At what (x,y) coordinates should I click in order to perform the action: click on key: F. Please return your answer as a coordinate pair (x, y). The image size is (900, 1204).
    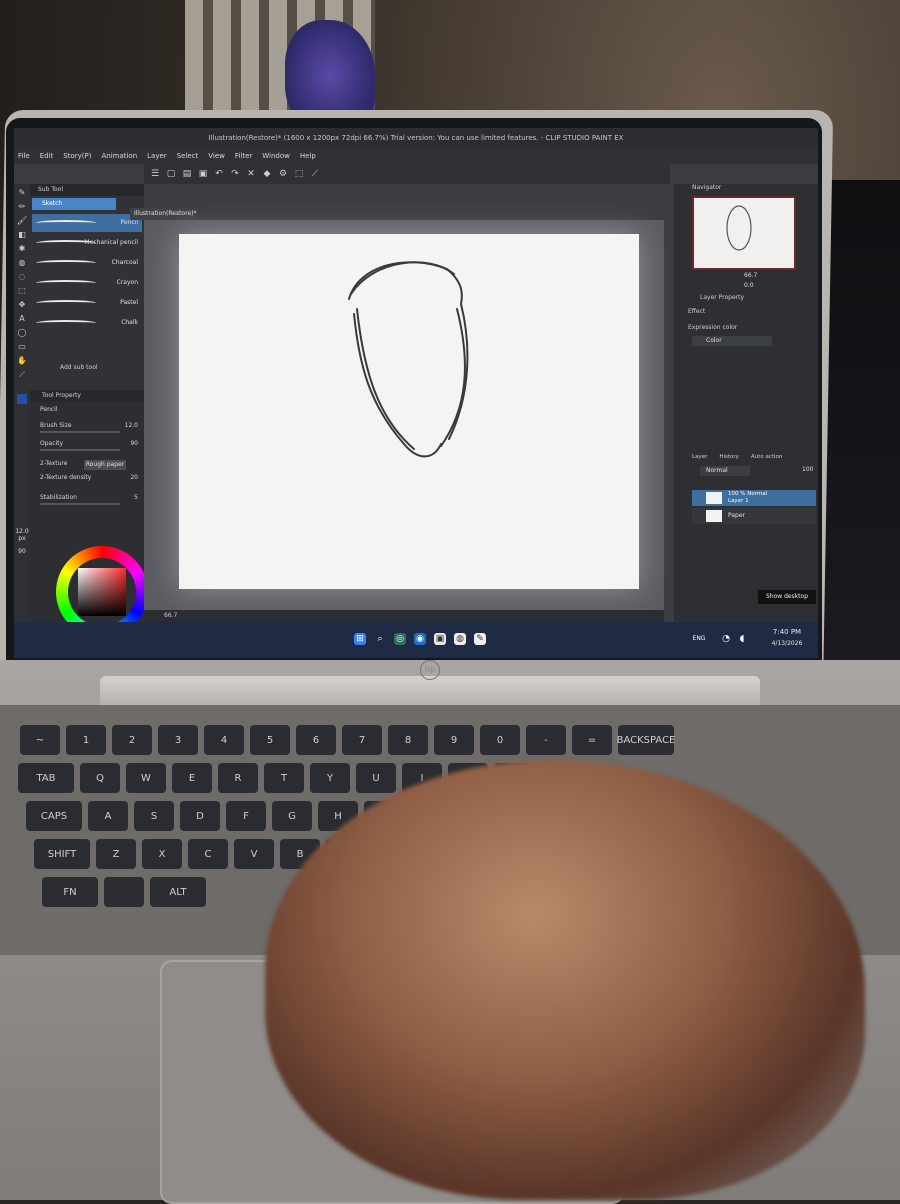
    Looking at the image, I should click on (246, 816).